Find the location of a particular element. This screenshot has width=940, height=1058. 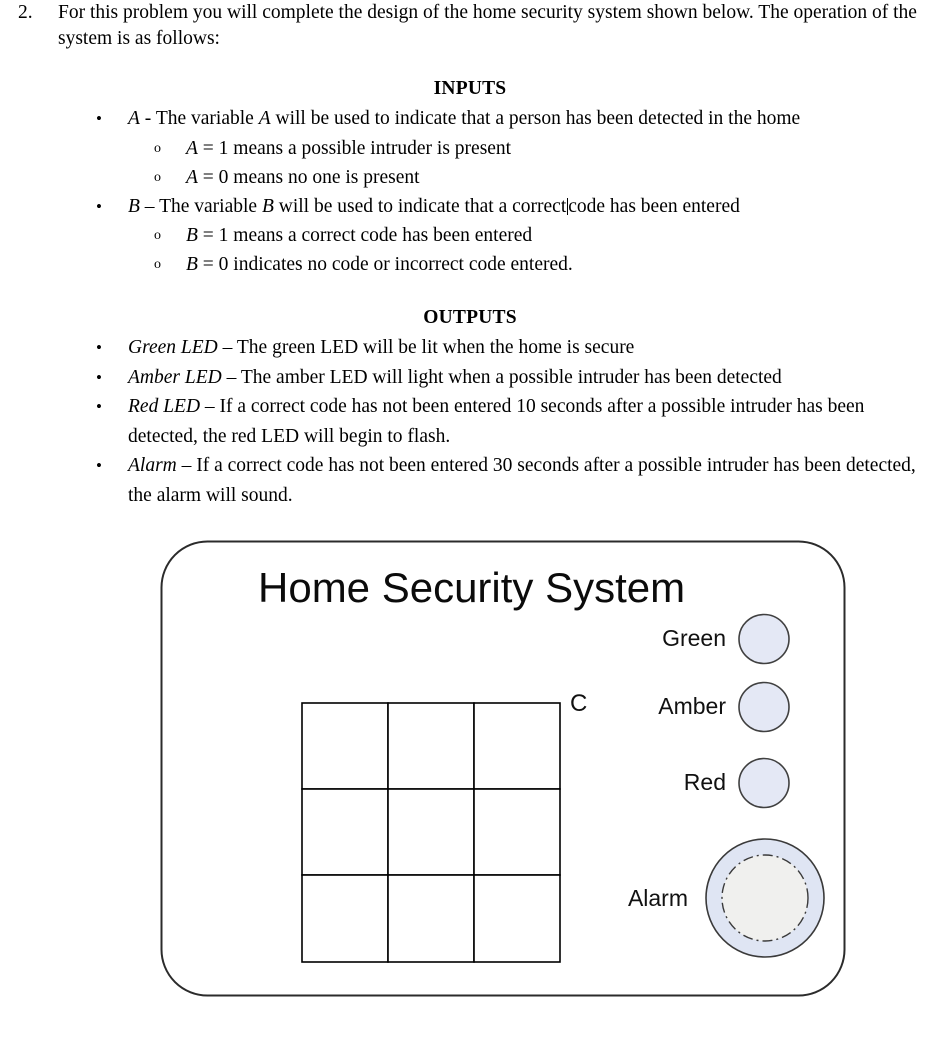

input-b-text-2: will be used to indicate that a correct is located at coordinates (420, 206).